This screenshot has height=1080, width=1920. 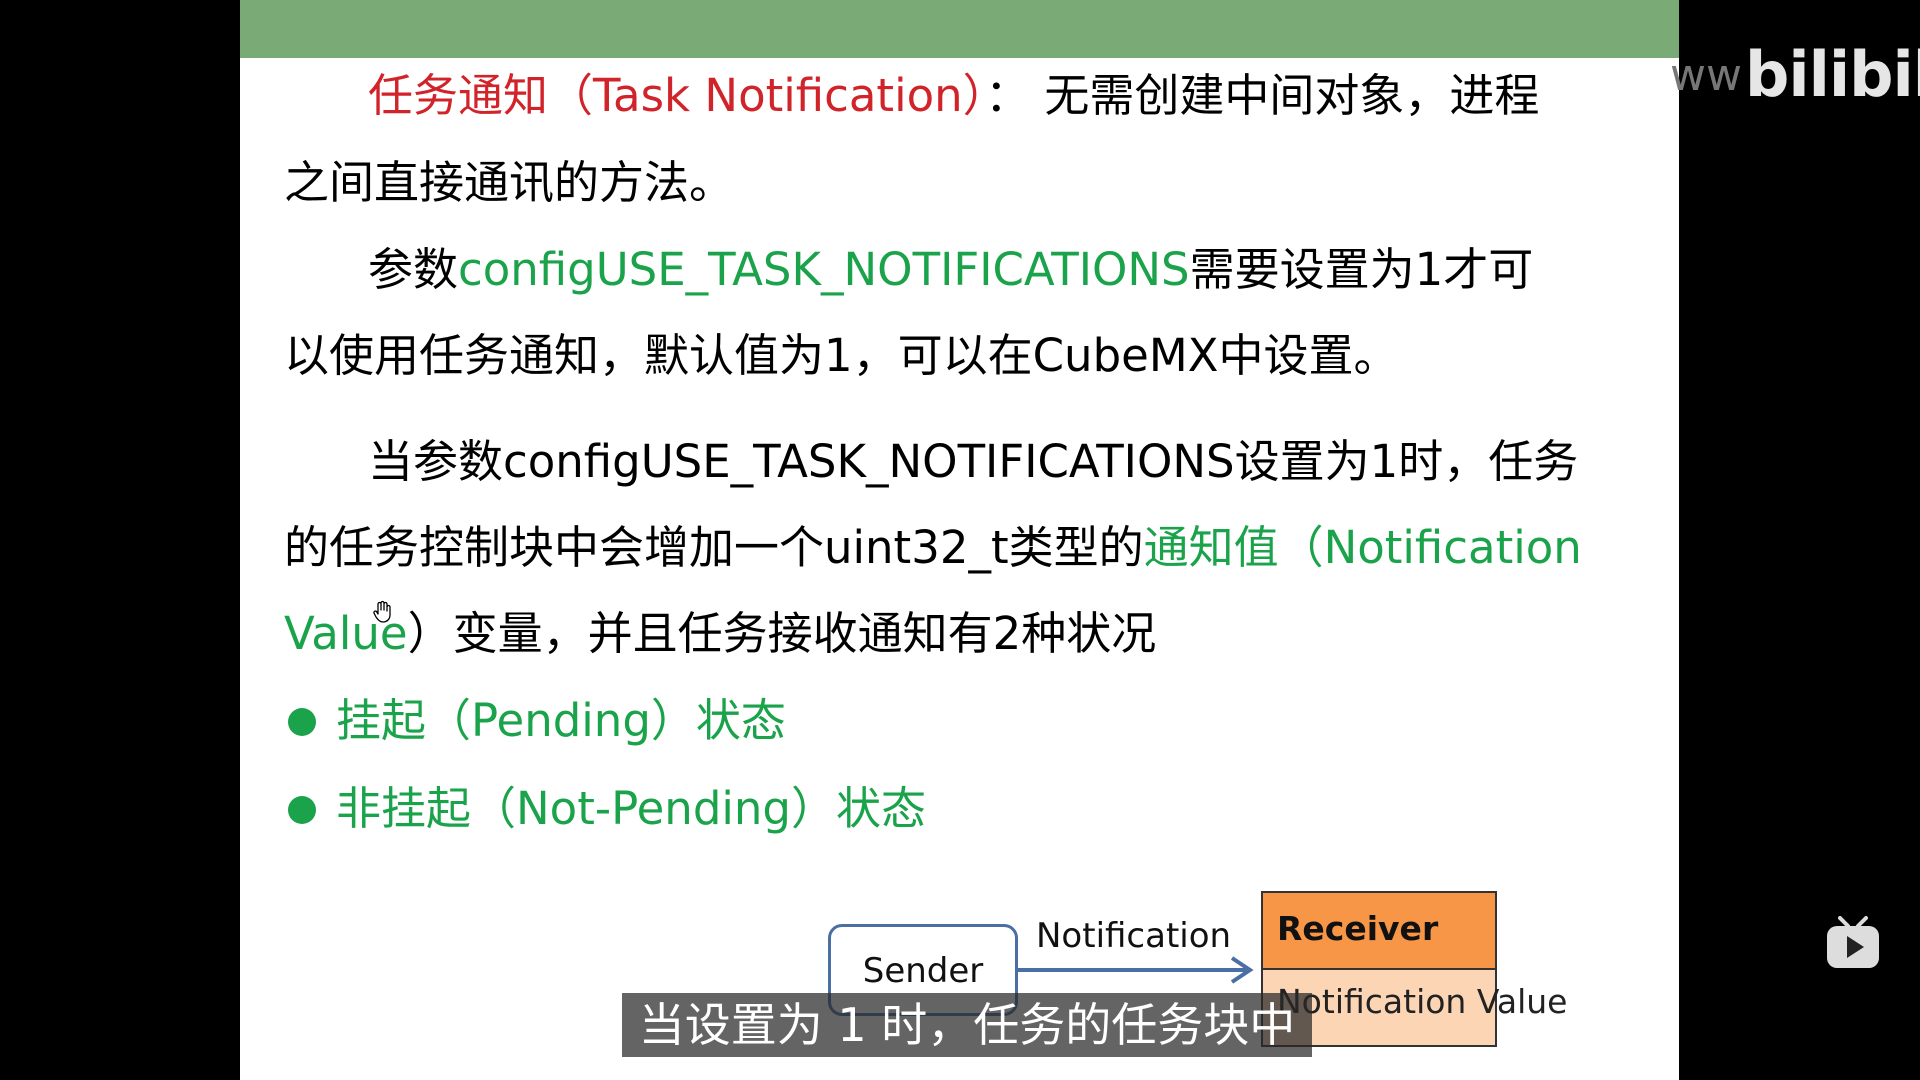 What do you see at coordinates (714, 547) in the screenshot?
I see `line-6-prefix: 的任务控制块中会增加一个uint32_t类型的` at bounding box center [714, 547].